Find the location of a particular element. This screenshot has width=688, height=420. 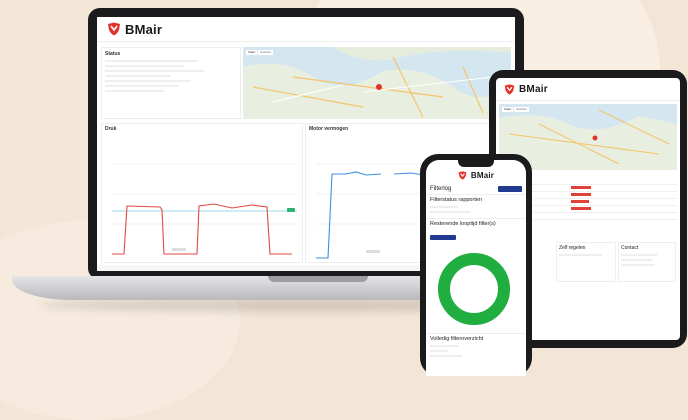

looptijd-section: Resterende looptijd filter(s) is located at coordinates (476, 276).